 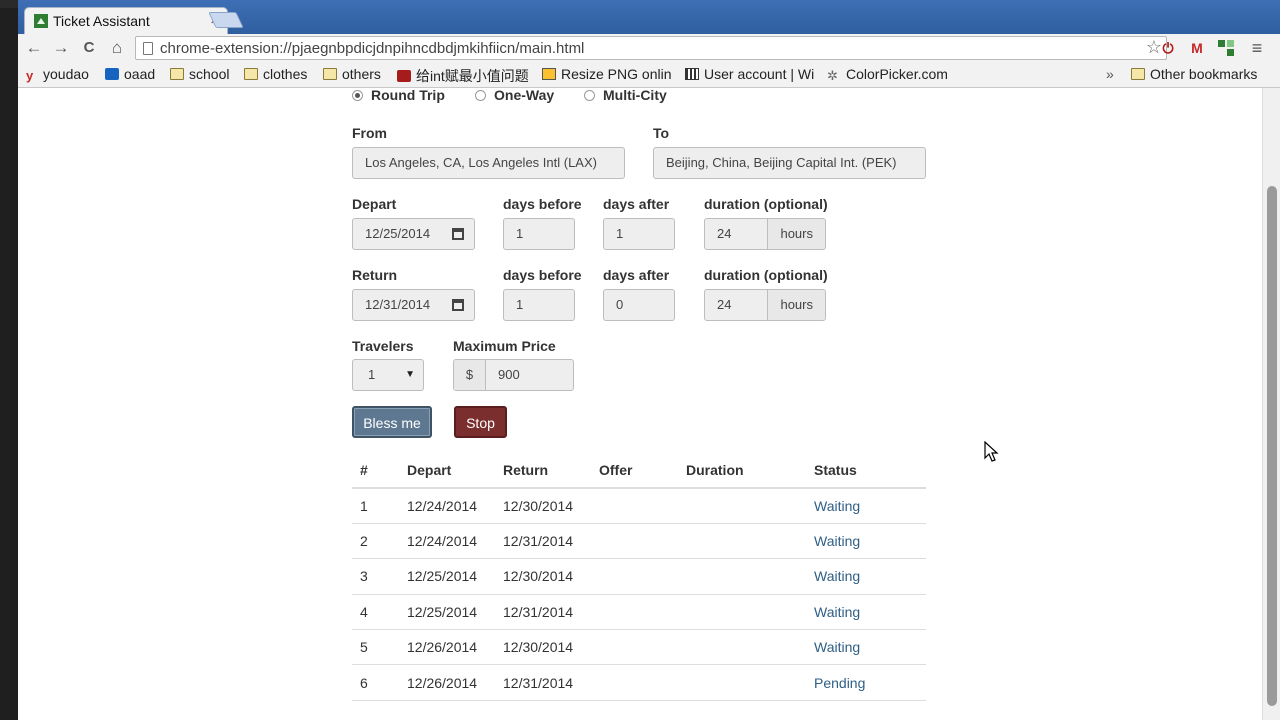 I want to click on depart-duration-label: duration (optional), so click(x=766, y=204).